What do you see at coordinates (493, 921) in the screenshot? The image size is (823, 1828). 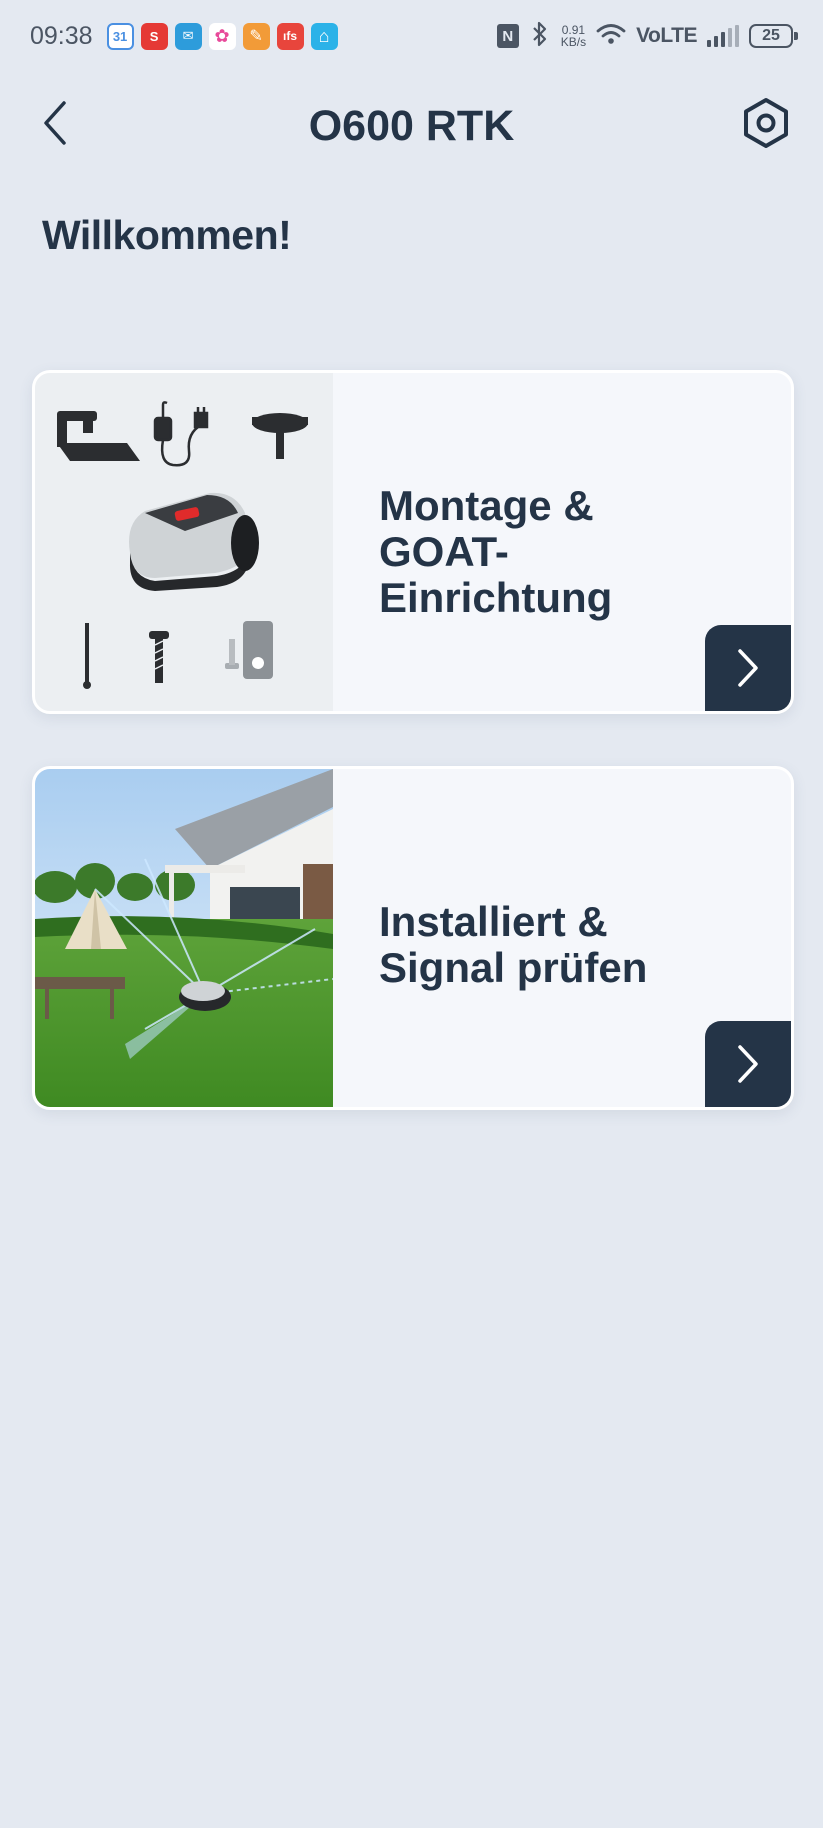 I see `card-title-line: Installiert &` at bounding box center [493, 921].